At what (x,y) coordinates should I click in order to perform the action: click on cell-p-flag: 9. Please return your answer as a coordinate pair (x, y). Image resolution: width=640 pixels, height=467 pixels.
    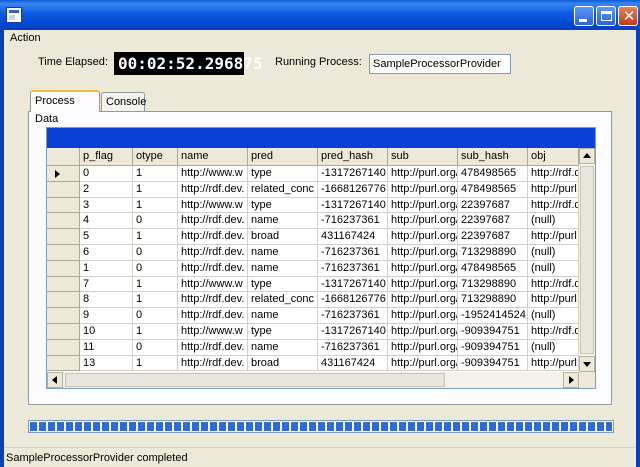
    Looking at the image, I should click on (106, 316).